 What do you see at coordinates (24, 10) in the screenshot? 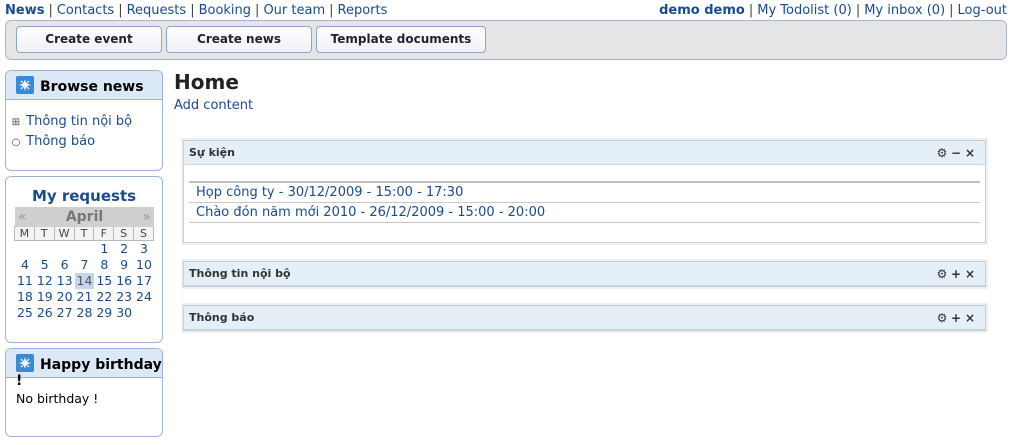
I see `nav-news: News` at bounding box center [24, 10].